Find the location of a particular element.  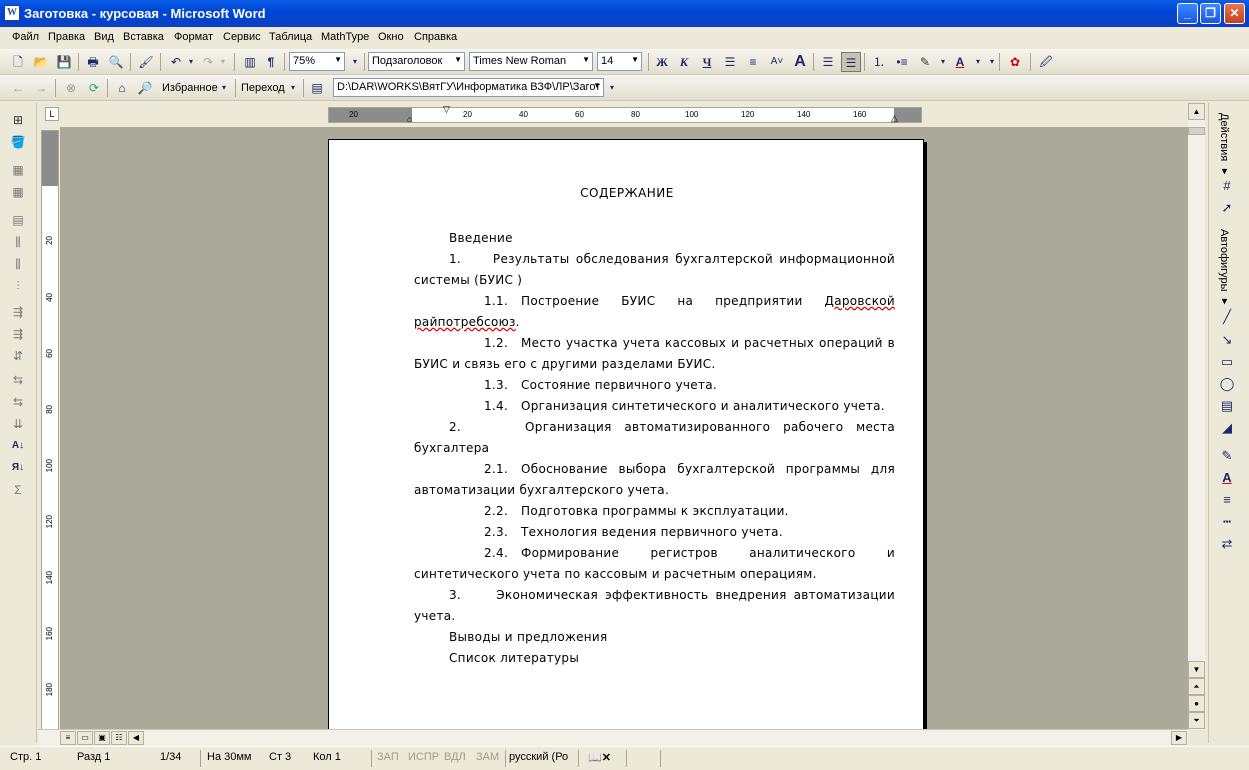

split-icon: ⇵ is located at coordinates (18, 356).